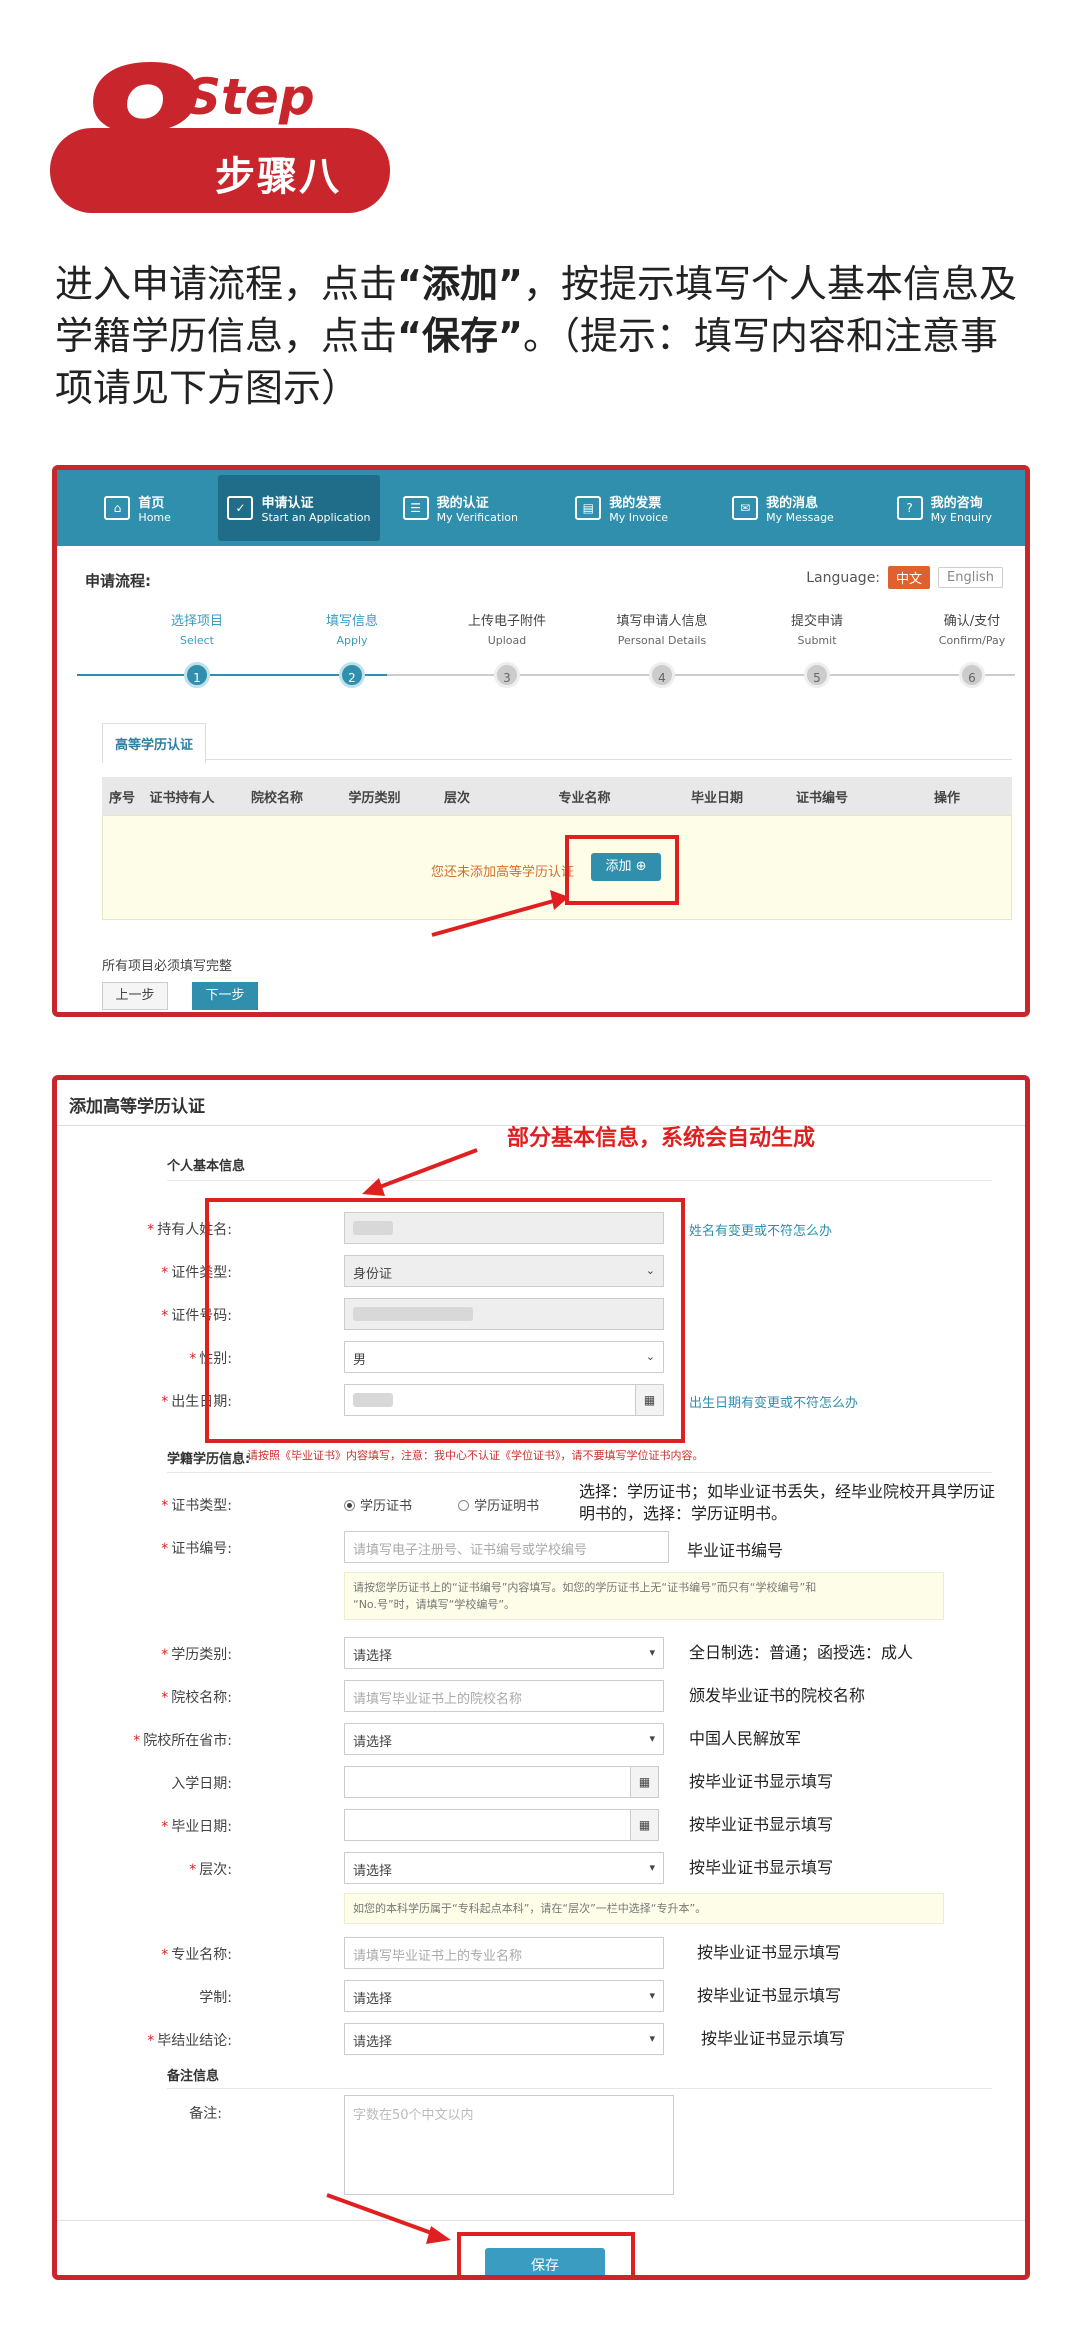  Describe the element at coordinates (622, 870) in the screenshot. I see `highlight-box-add` at that location.